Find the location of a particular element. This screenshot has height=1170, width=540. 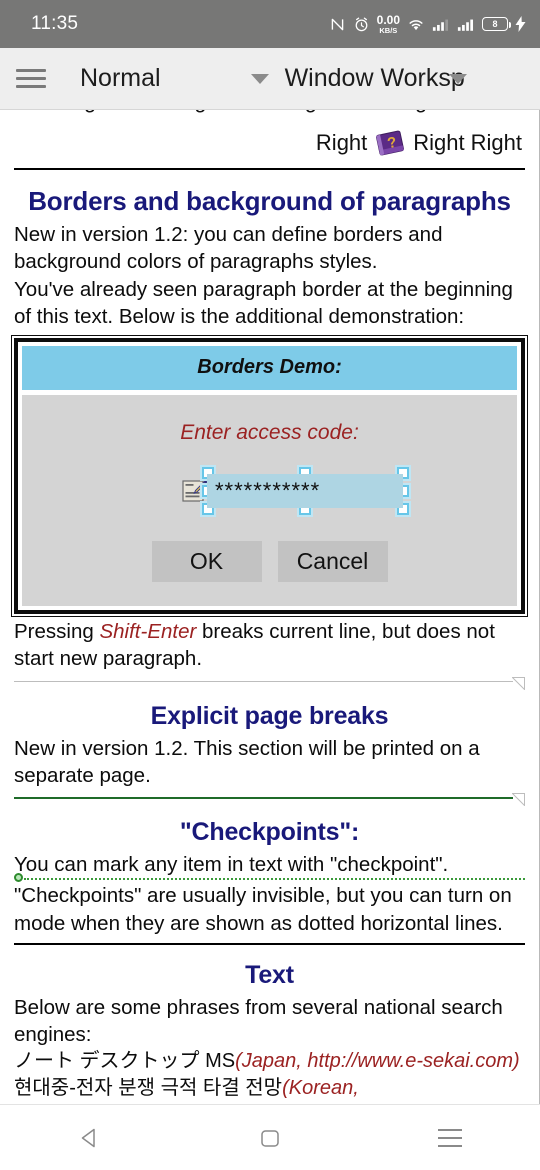

signal-2-icon is located at coordinates (466, 24).